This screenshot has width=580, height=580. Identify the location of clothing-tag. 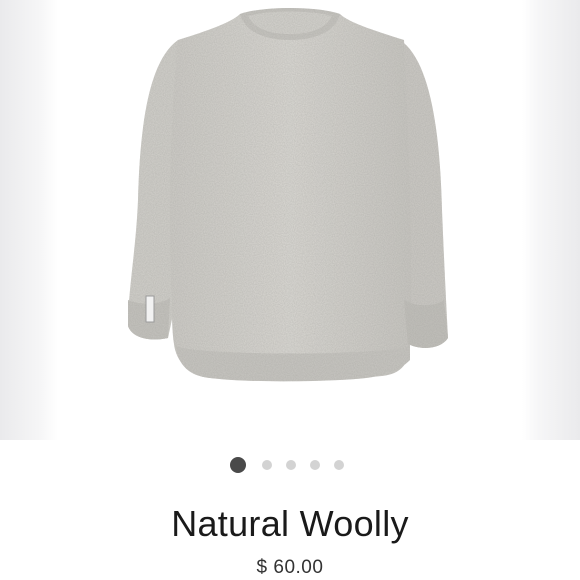
(150, 309).